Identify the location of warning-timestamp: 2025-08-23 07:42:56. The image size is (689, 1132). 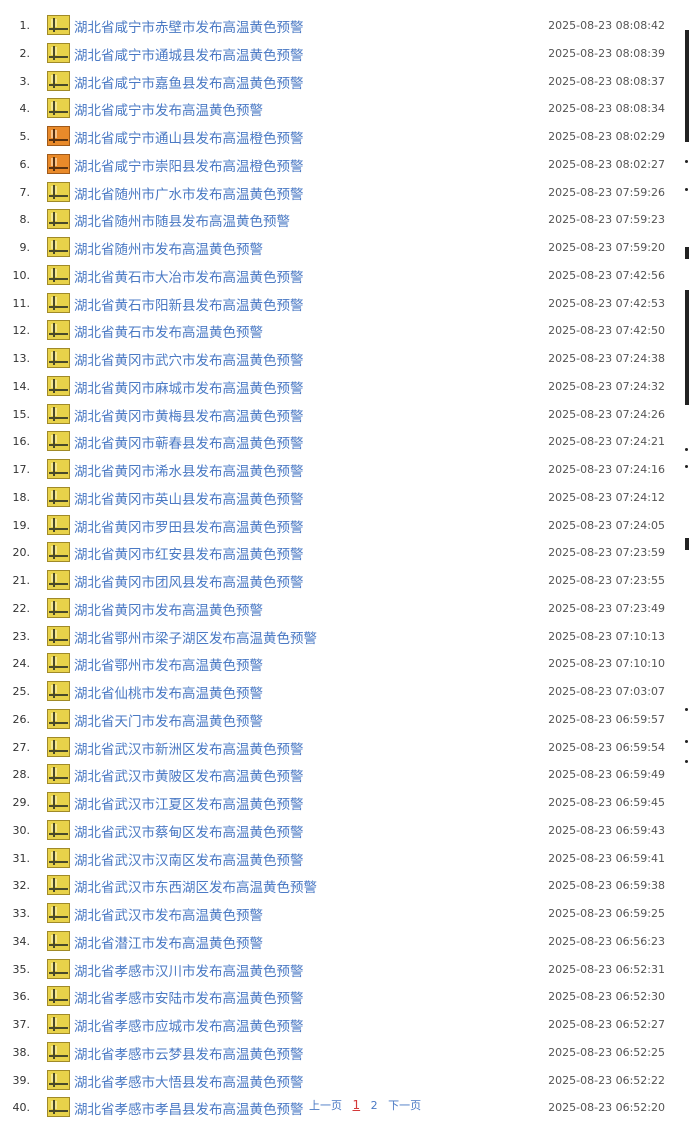
(606, 275).